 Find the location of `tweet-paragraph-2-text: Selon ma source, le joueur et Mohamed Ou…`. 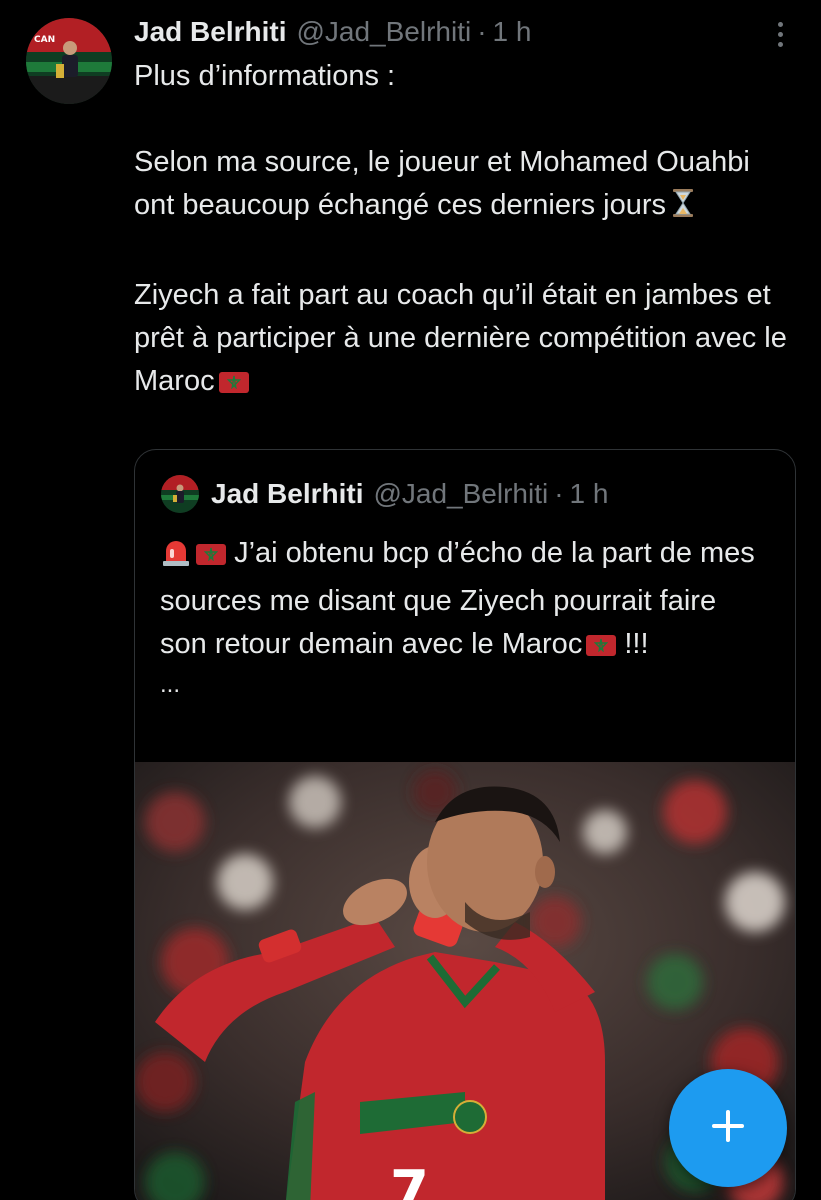

tweet-paragraph-2-text: Selon ma source, le joueur et Mohamed Ou… is located at coordinates (442, 183).